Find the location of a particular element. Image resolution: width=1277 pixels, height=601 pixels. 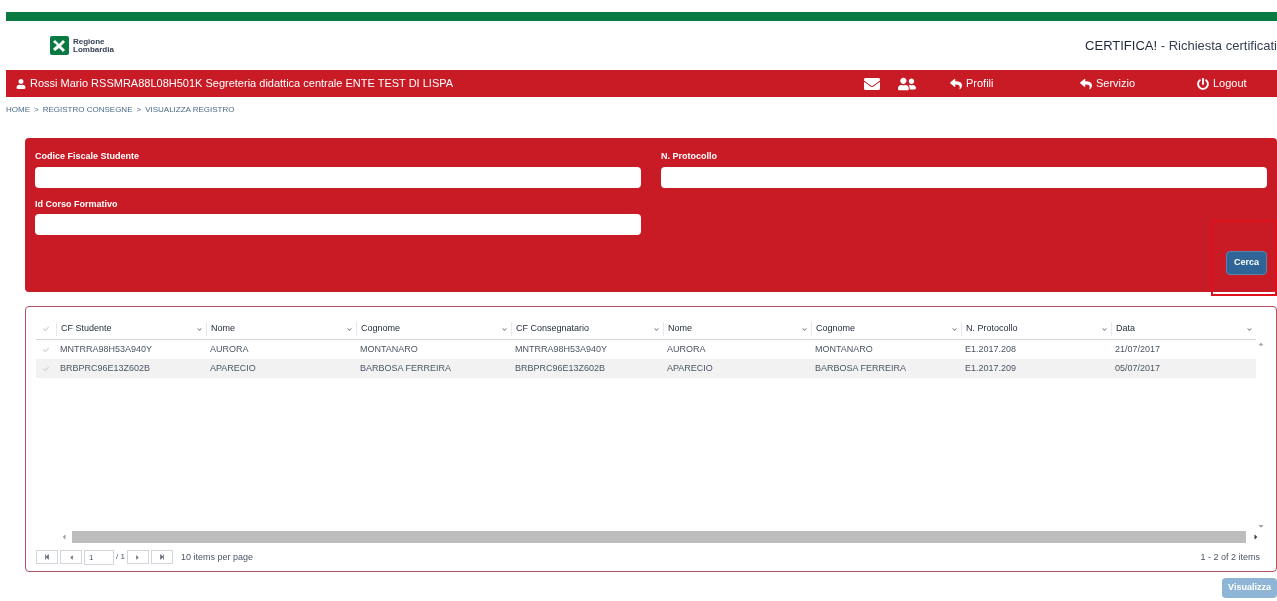

user-info: Rossi Mario RSSMRA88L08H501K Segreteria didattica centrale ENTE TEST DI LISPA is located at coordinates (242, 84).